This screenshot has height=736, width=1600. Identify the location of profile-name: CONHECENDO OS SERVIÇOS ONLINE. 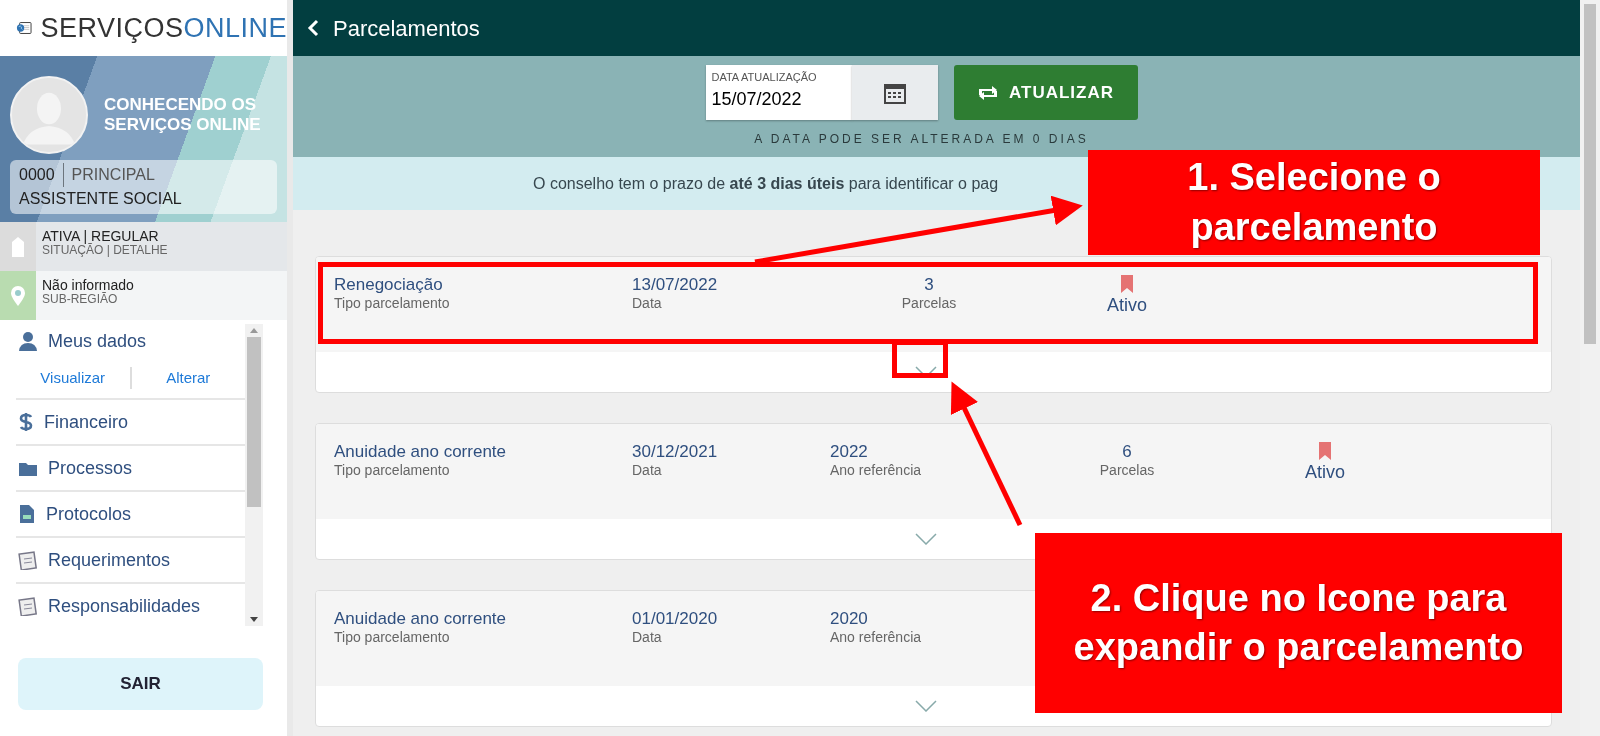
(183, 115).